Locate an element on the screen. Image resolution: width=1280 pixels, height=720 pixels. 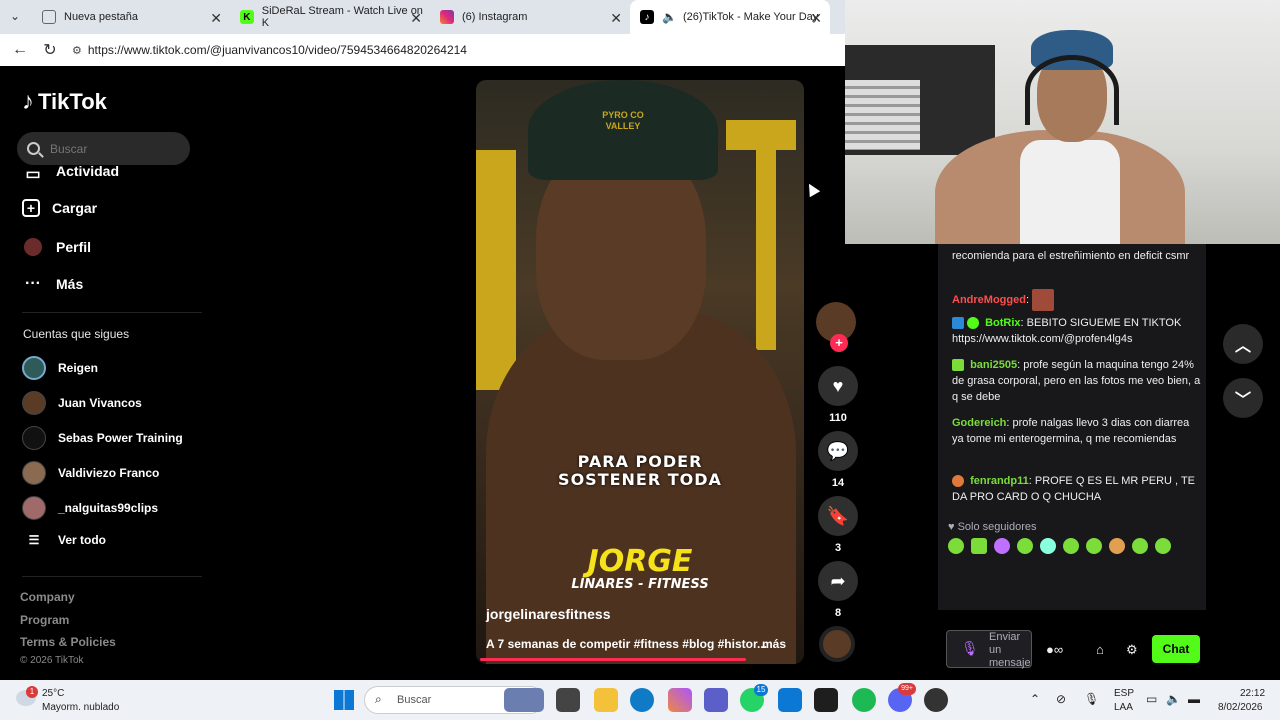
speaker-icon: 🔈 is located at coordinates (669, 17).